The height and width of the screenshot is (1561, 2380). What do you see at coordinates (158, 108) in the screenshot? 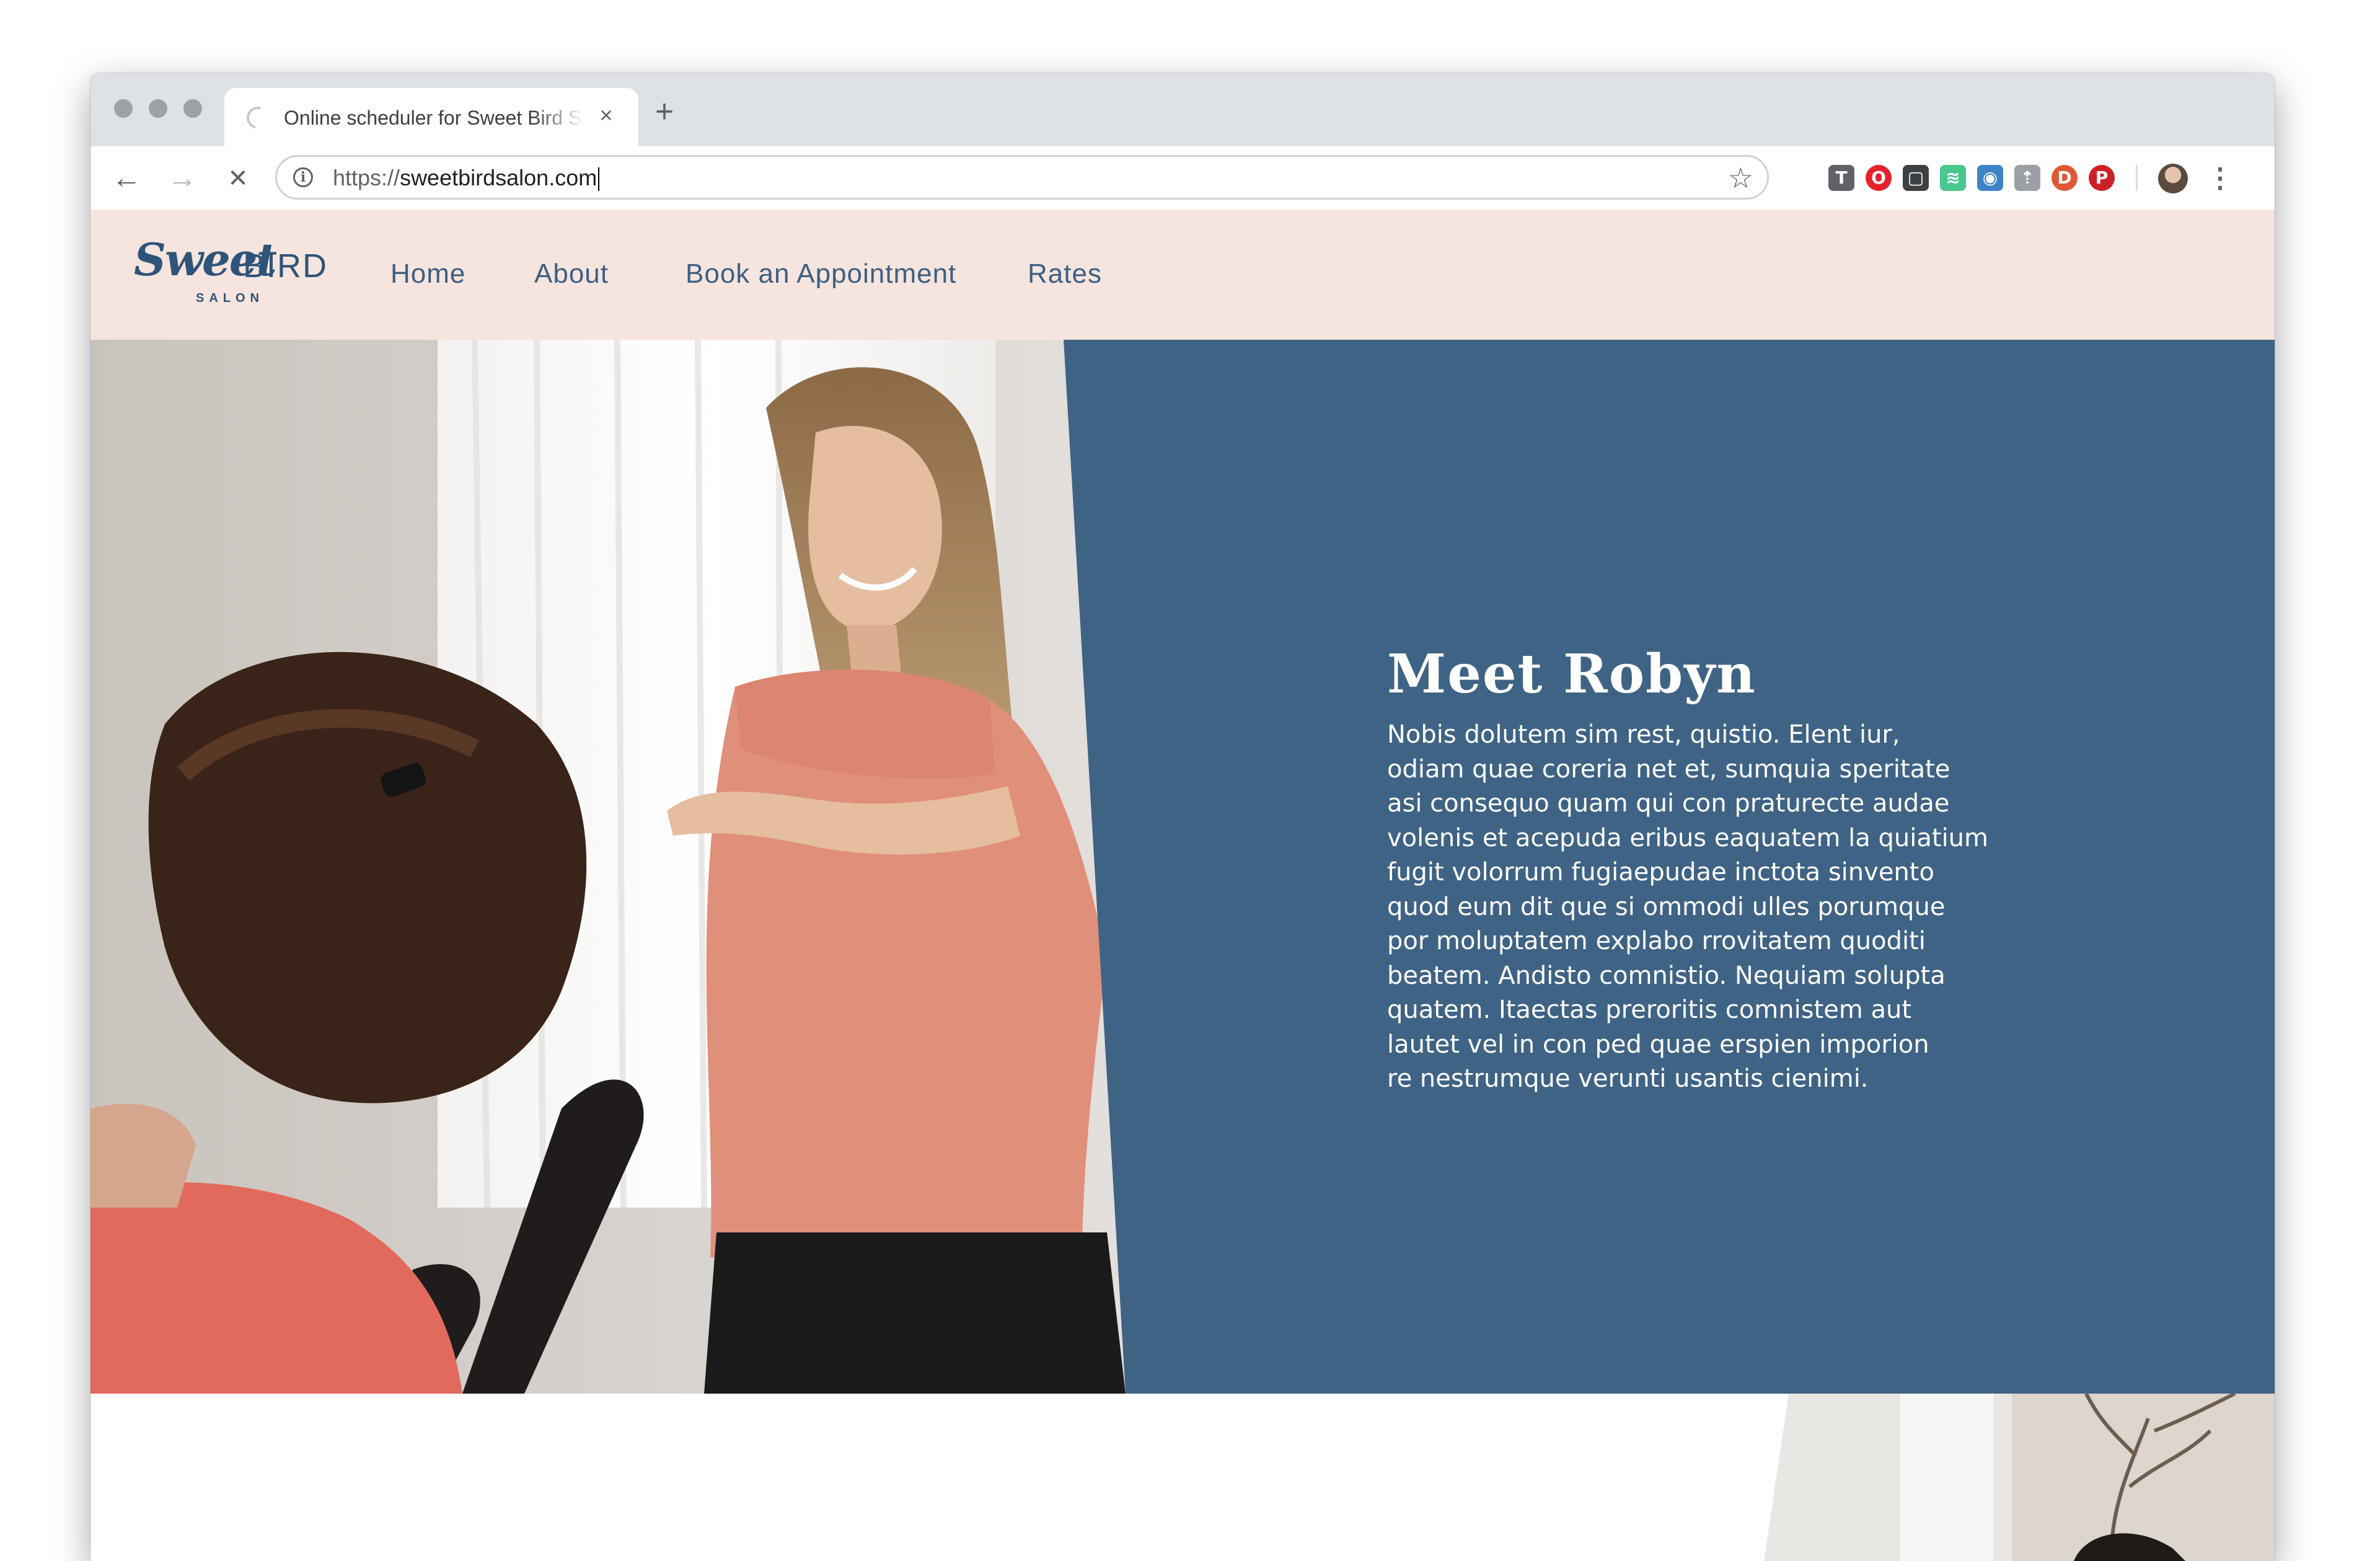
I see `minimize-window-button` at bounding box center [158, 108].